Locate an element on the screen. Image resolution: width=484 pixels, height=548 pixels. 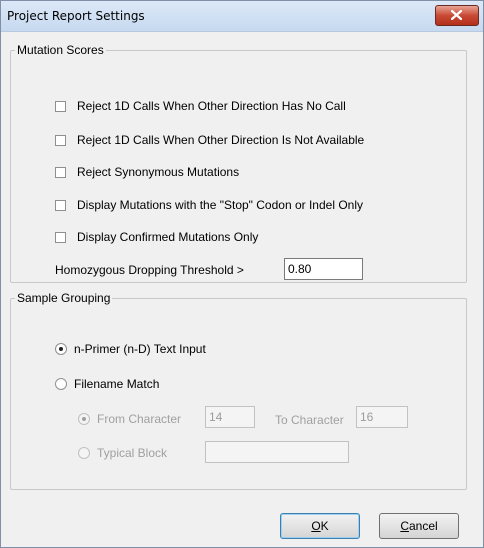
reject-synonymous-label: Reject Synonymous Mutations is located at coordinates (158, 172).